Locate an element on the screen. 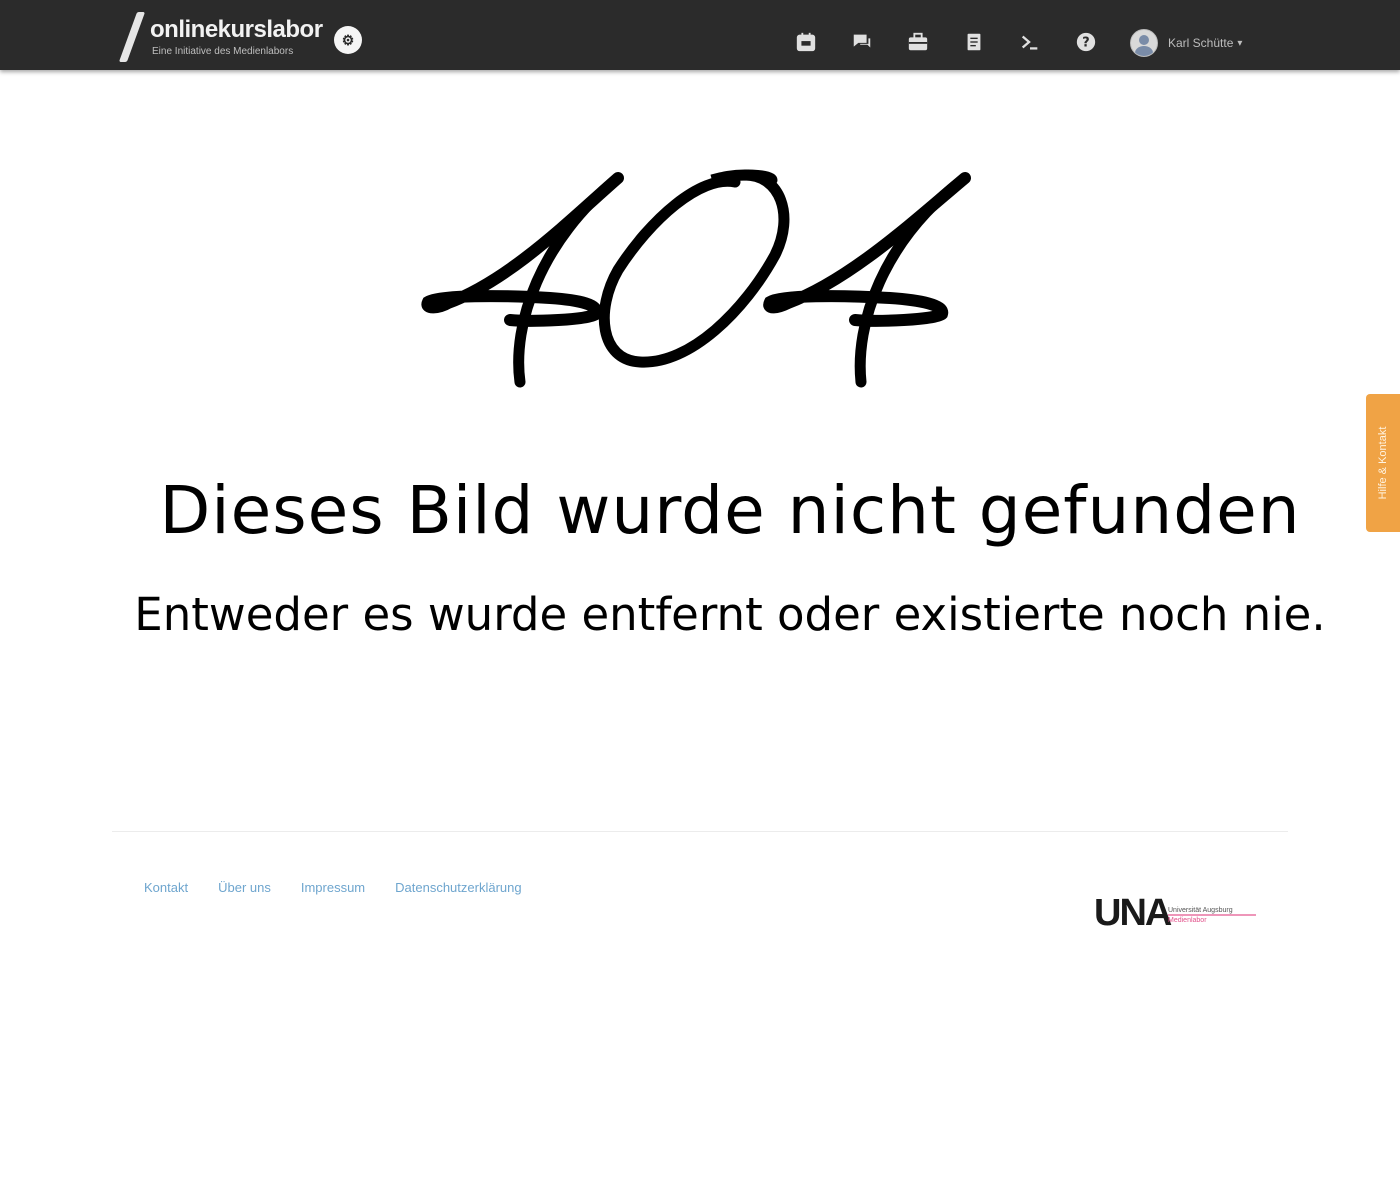 This screenshot has height=1200, width=1400. digit-four-left-stem is located at coordinates (568, 280).